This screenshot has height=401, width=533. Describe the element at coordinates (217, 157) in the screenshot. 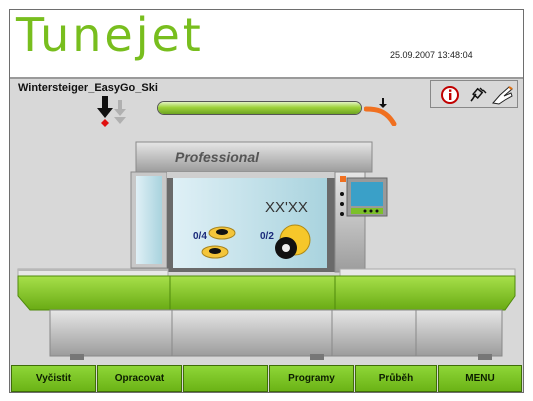

I see `model-label: Professional` at that location.